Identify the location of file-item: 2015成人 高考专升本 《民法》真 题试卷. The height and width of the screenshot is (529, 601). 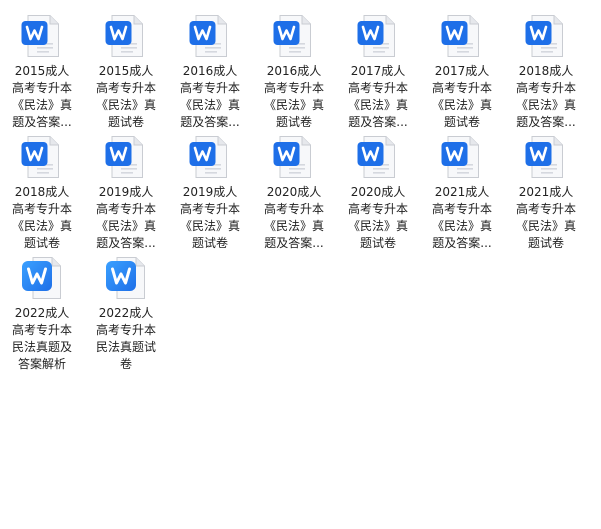
(126, 65).